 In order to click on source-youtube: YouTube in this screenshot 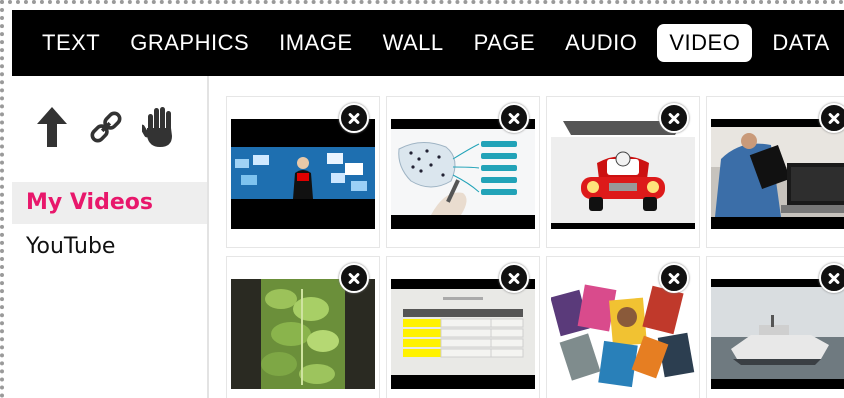, I will do `click(109, 247)`.